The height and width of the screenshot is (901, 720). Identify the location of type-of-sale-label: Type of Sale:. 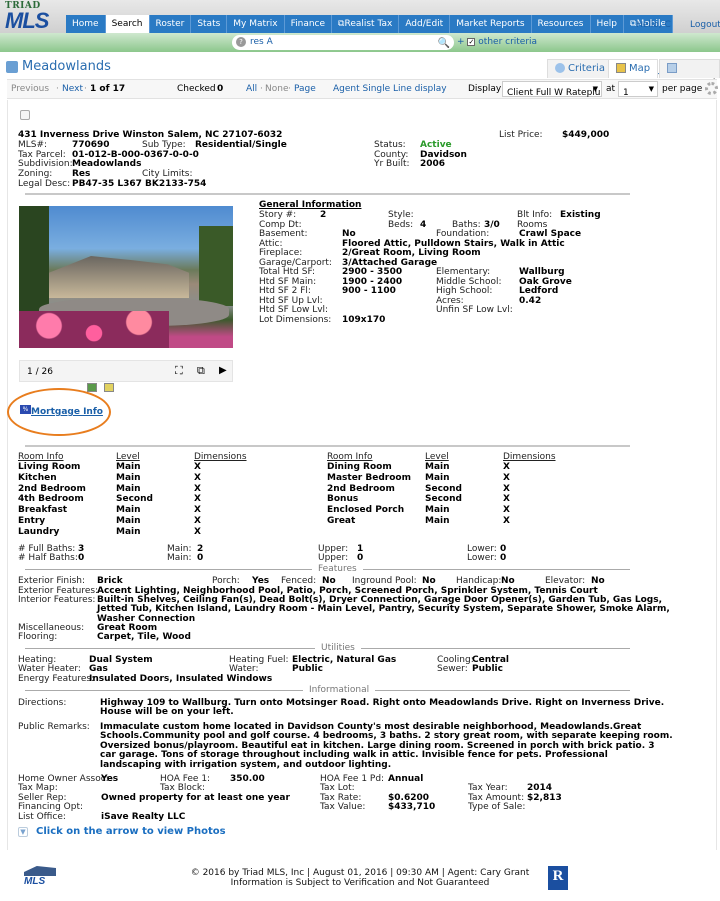
(497, 807).